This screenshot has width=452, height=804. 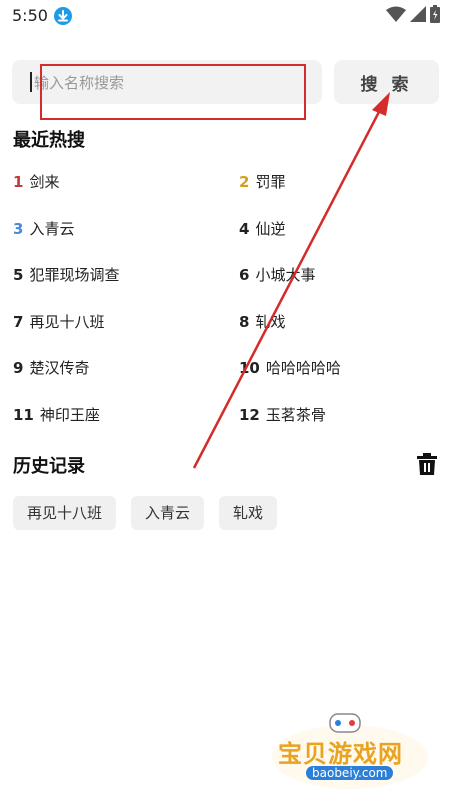 I want to click on hot-search-item: 7 再见十八班, so click(x=58, y=322).